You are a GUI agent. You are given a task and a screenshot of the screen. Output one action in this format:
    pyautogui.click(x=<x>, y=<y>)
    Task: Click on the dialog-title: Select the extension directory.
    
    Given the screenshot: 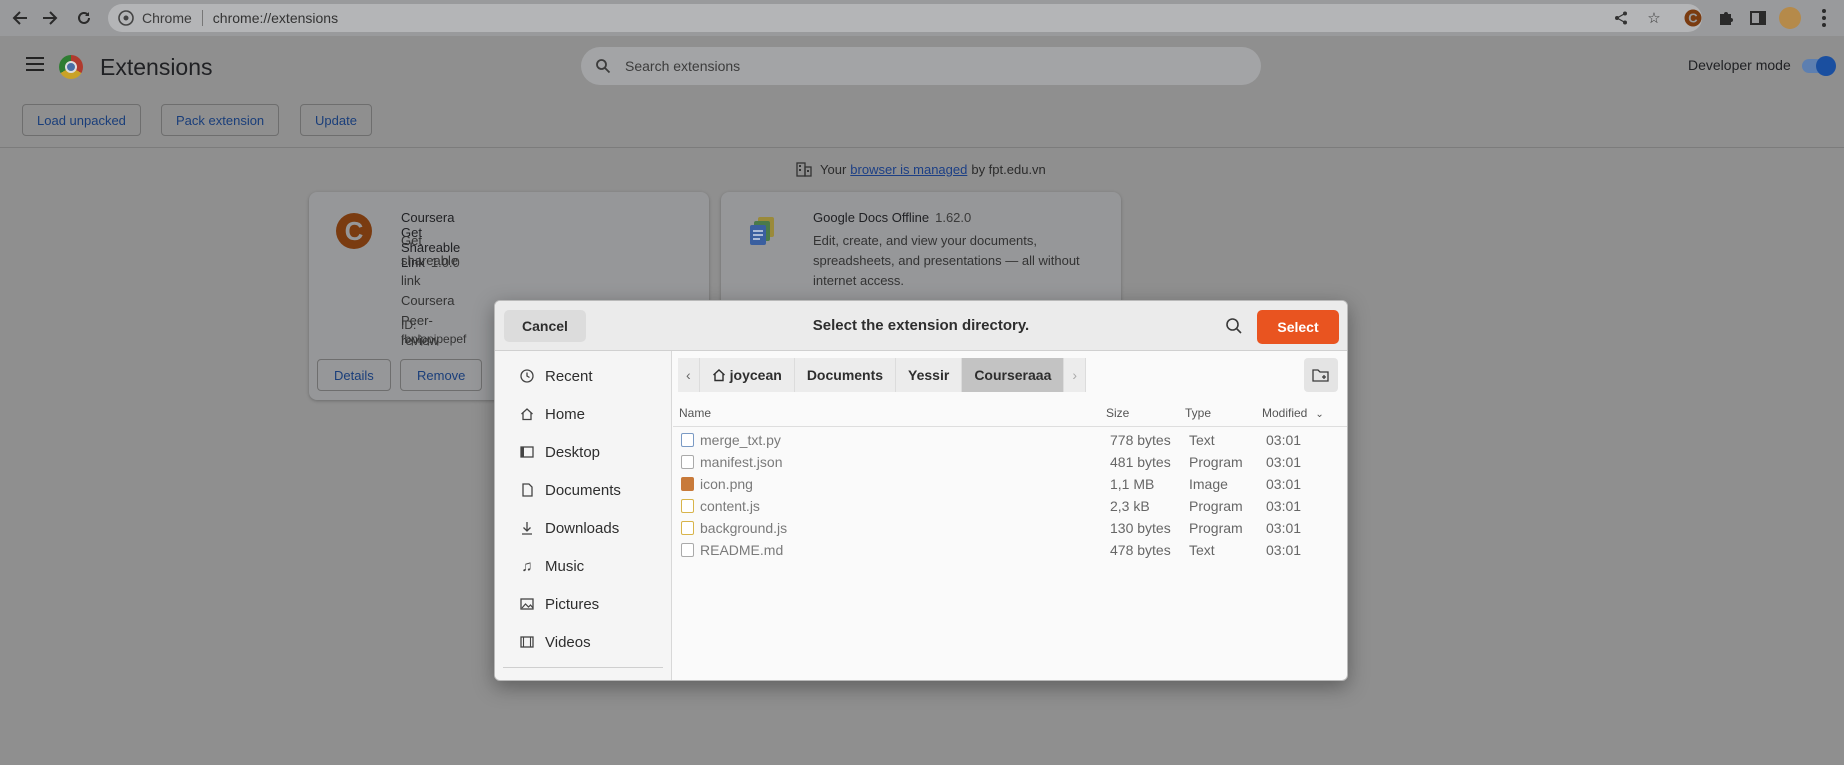 What is the action you would take?
    pyautogui.click(x=921, y=325)
    